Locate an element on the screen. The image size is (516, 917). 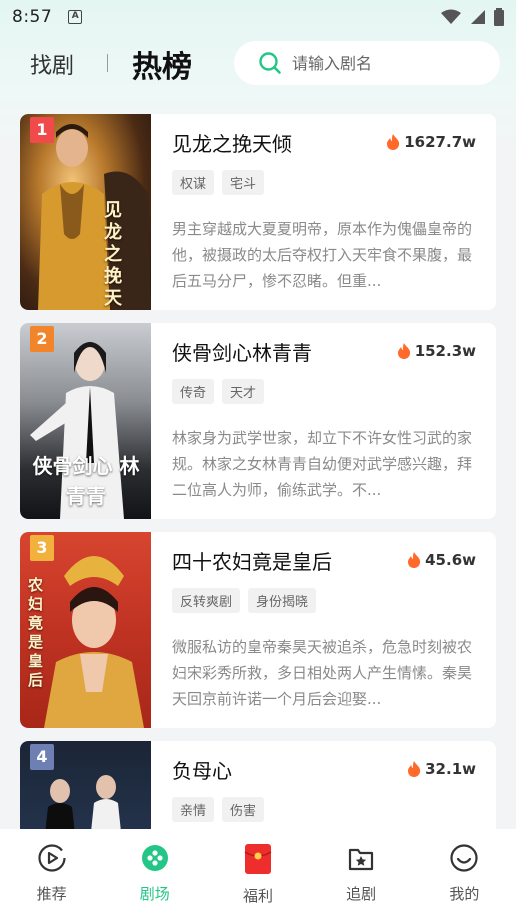
tag: 伤害 is located at coordinates (243, 809).